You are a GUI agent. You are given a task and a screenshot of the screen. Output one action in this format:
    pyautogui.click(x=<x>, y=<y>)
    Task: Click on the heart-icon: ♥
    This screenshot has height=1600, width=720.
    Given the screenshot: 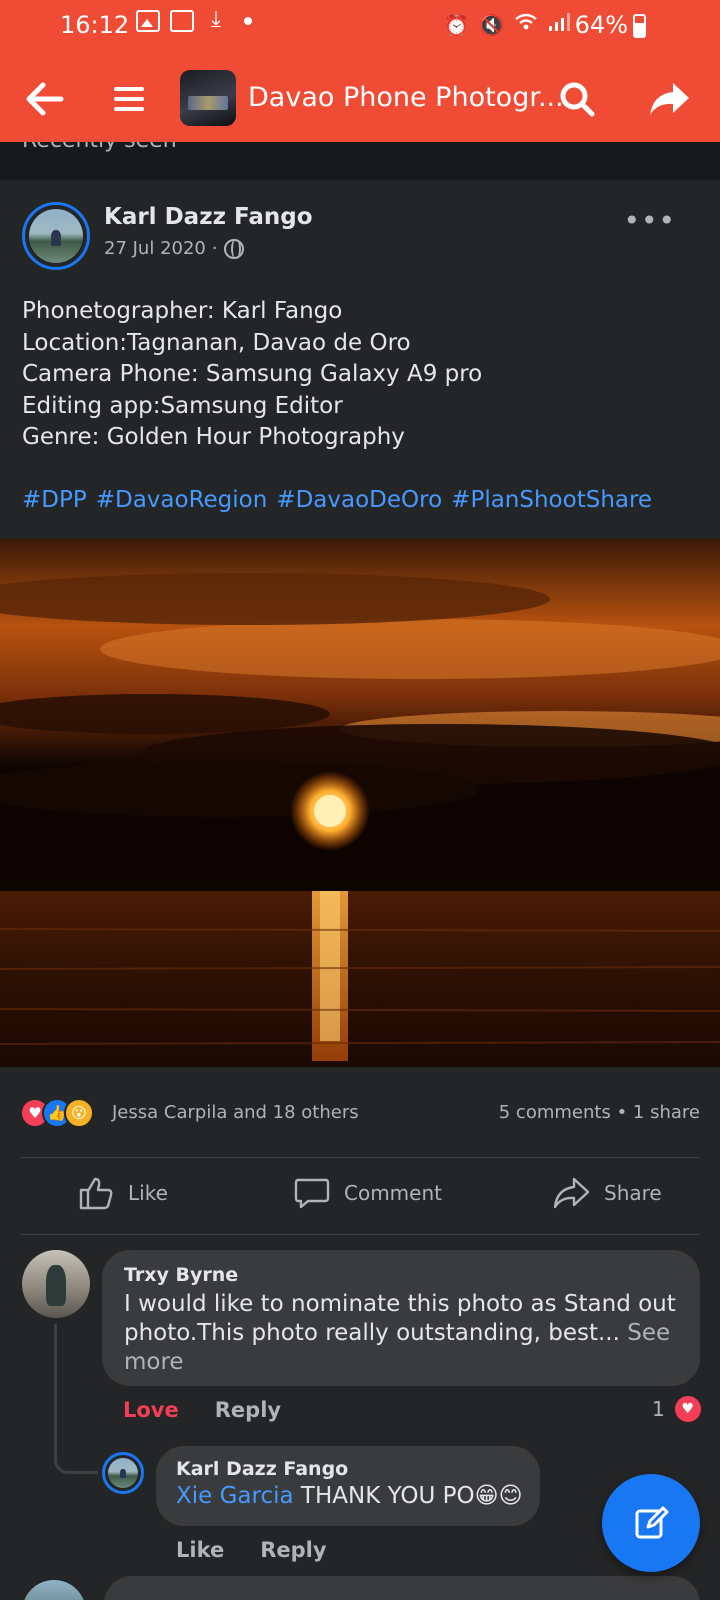 What is the action you would take?
    pyautogui.click(x=687, y=1409)
    